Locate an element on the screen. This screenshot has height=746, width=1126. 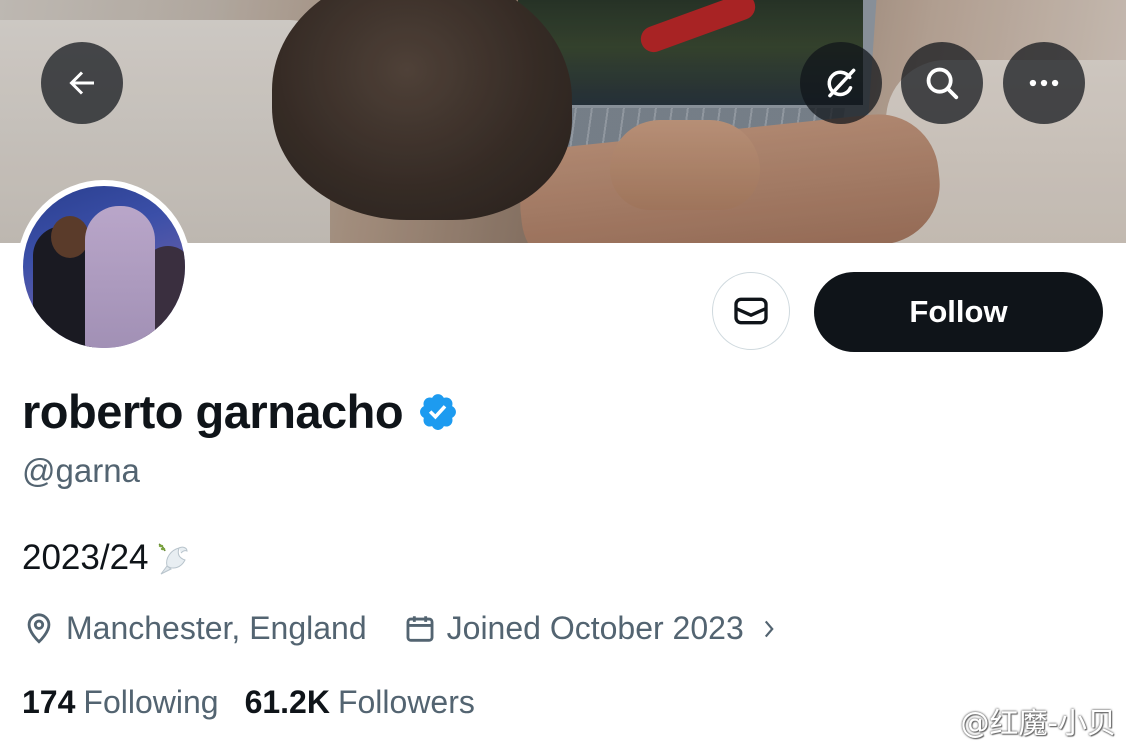
back-arrow-icon is located at coordinates (81, 83).